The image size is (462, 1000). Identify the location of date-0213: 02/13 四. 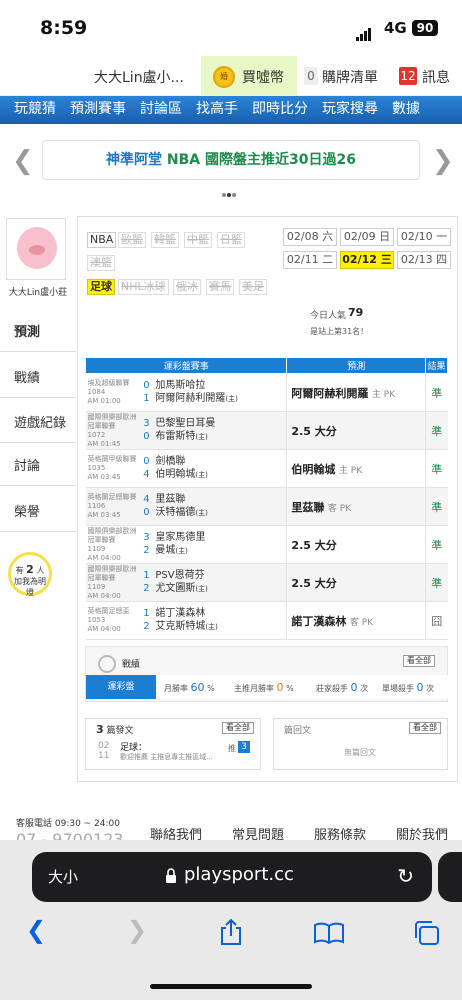
(424, 260).